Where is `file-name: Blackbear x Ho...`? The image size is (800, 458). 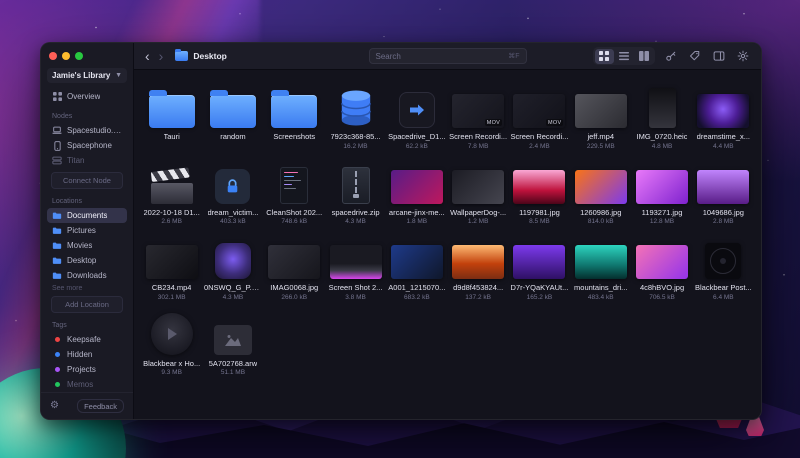 file-name: Blackbear x Ho... is located at coordinates (172, 363).